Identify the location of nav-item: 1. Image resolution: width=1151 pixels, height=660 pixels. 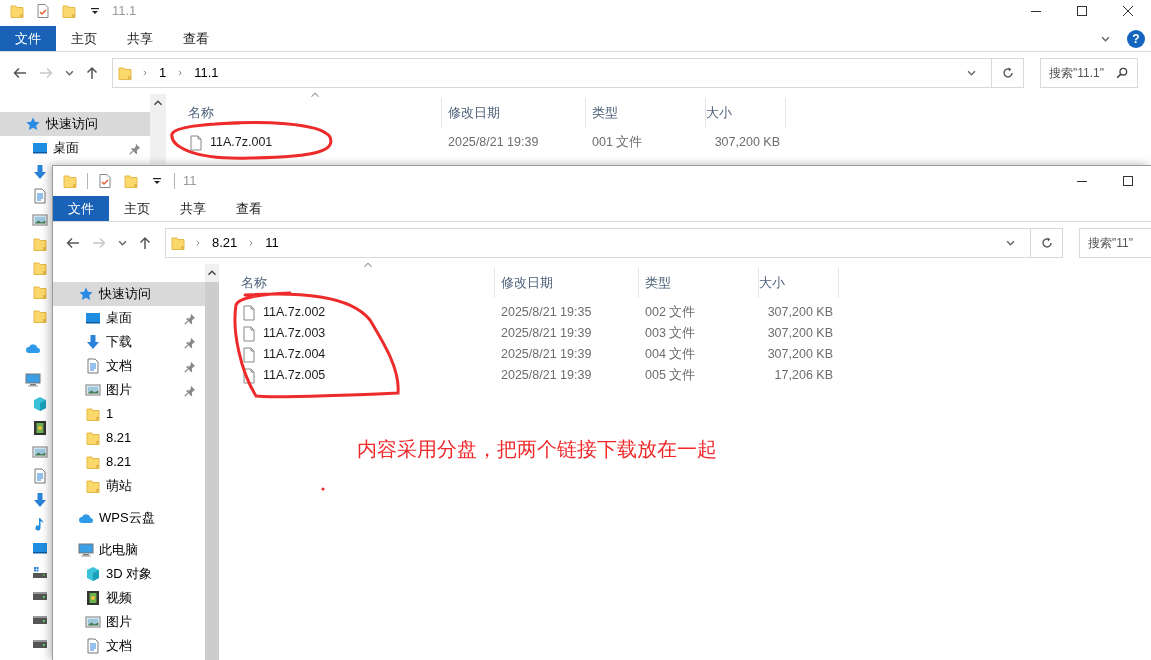
(129, 414).